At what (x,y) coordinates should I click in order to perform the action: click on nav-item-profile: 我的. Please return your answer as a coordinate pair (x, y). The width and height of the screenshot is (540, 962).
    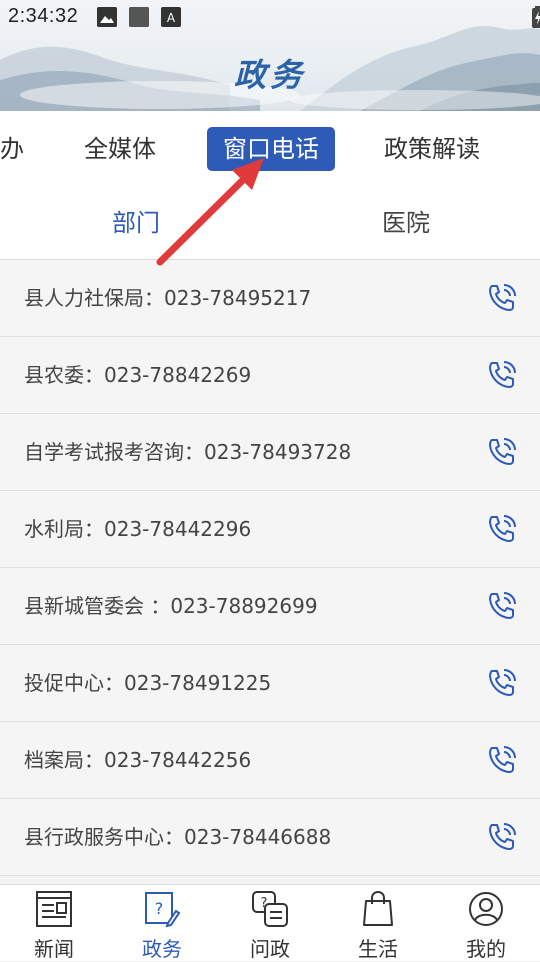
    Looking at the image, I should click on (486, 923).